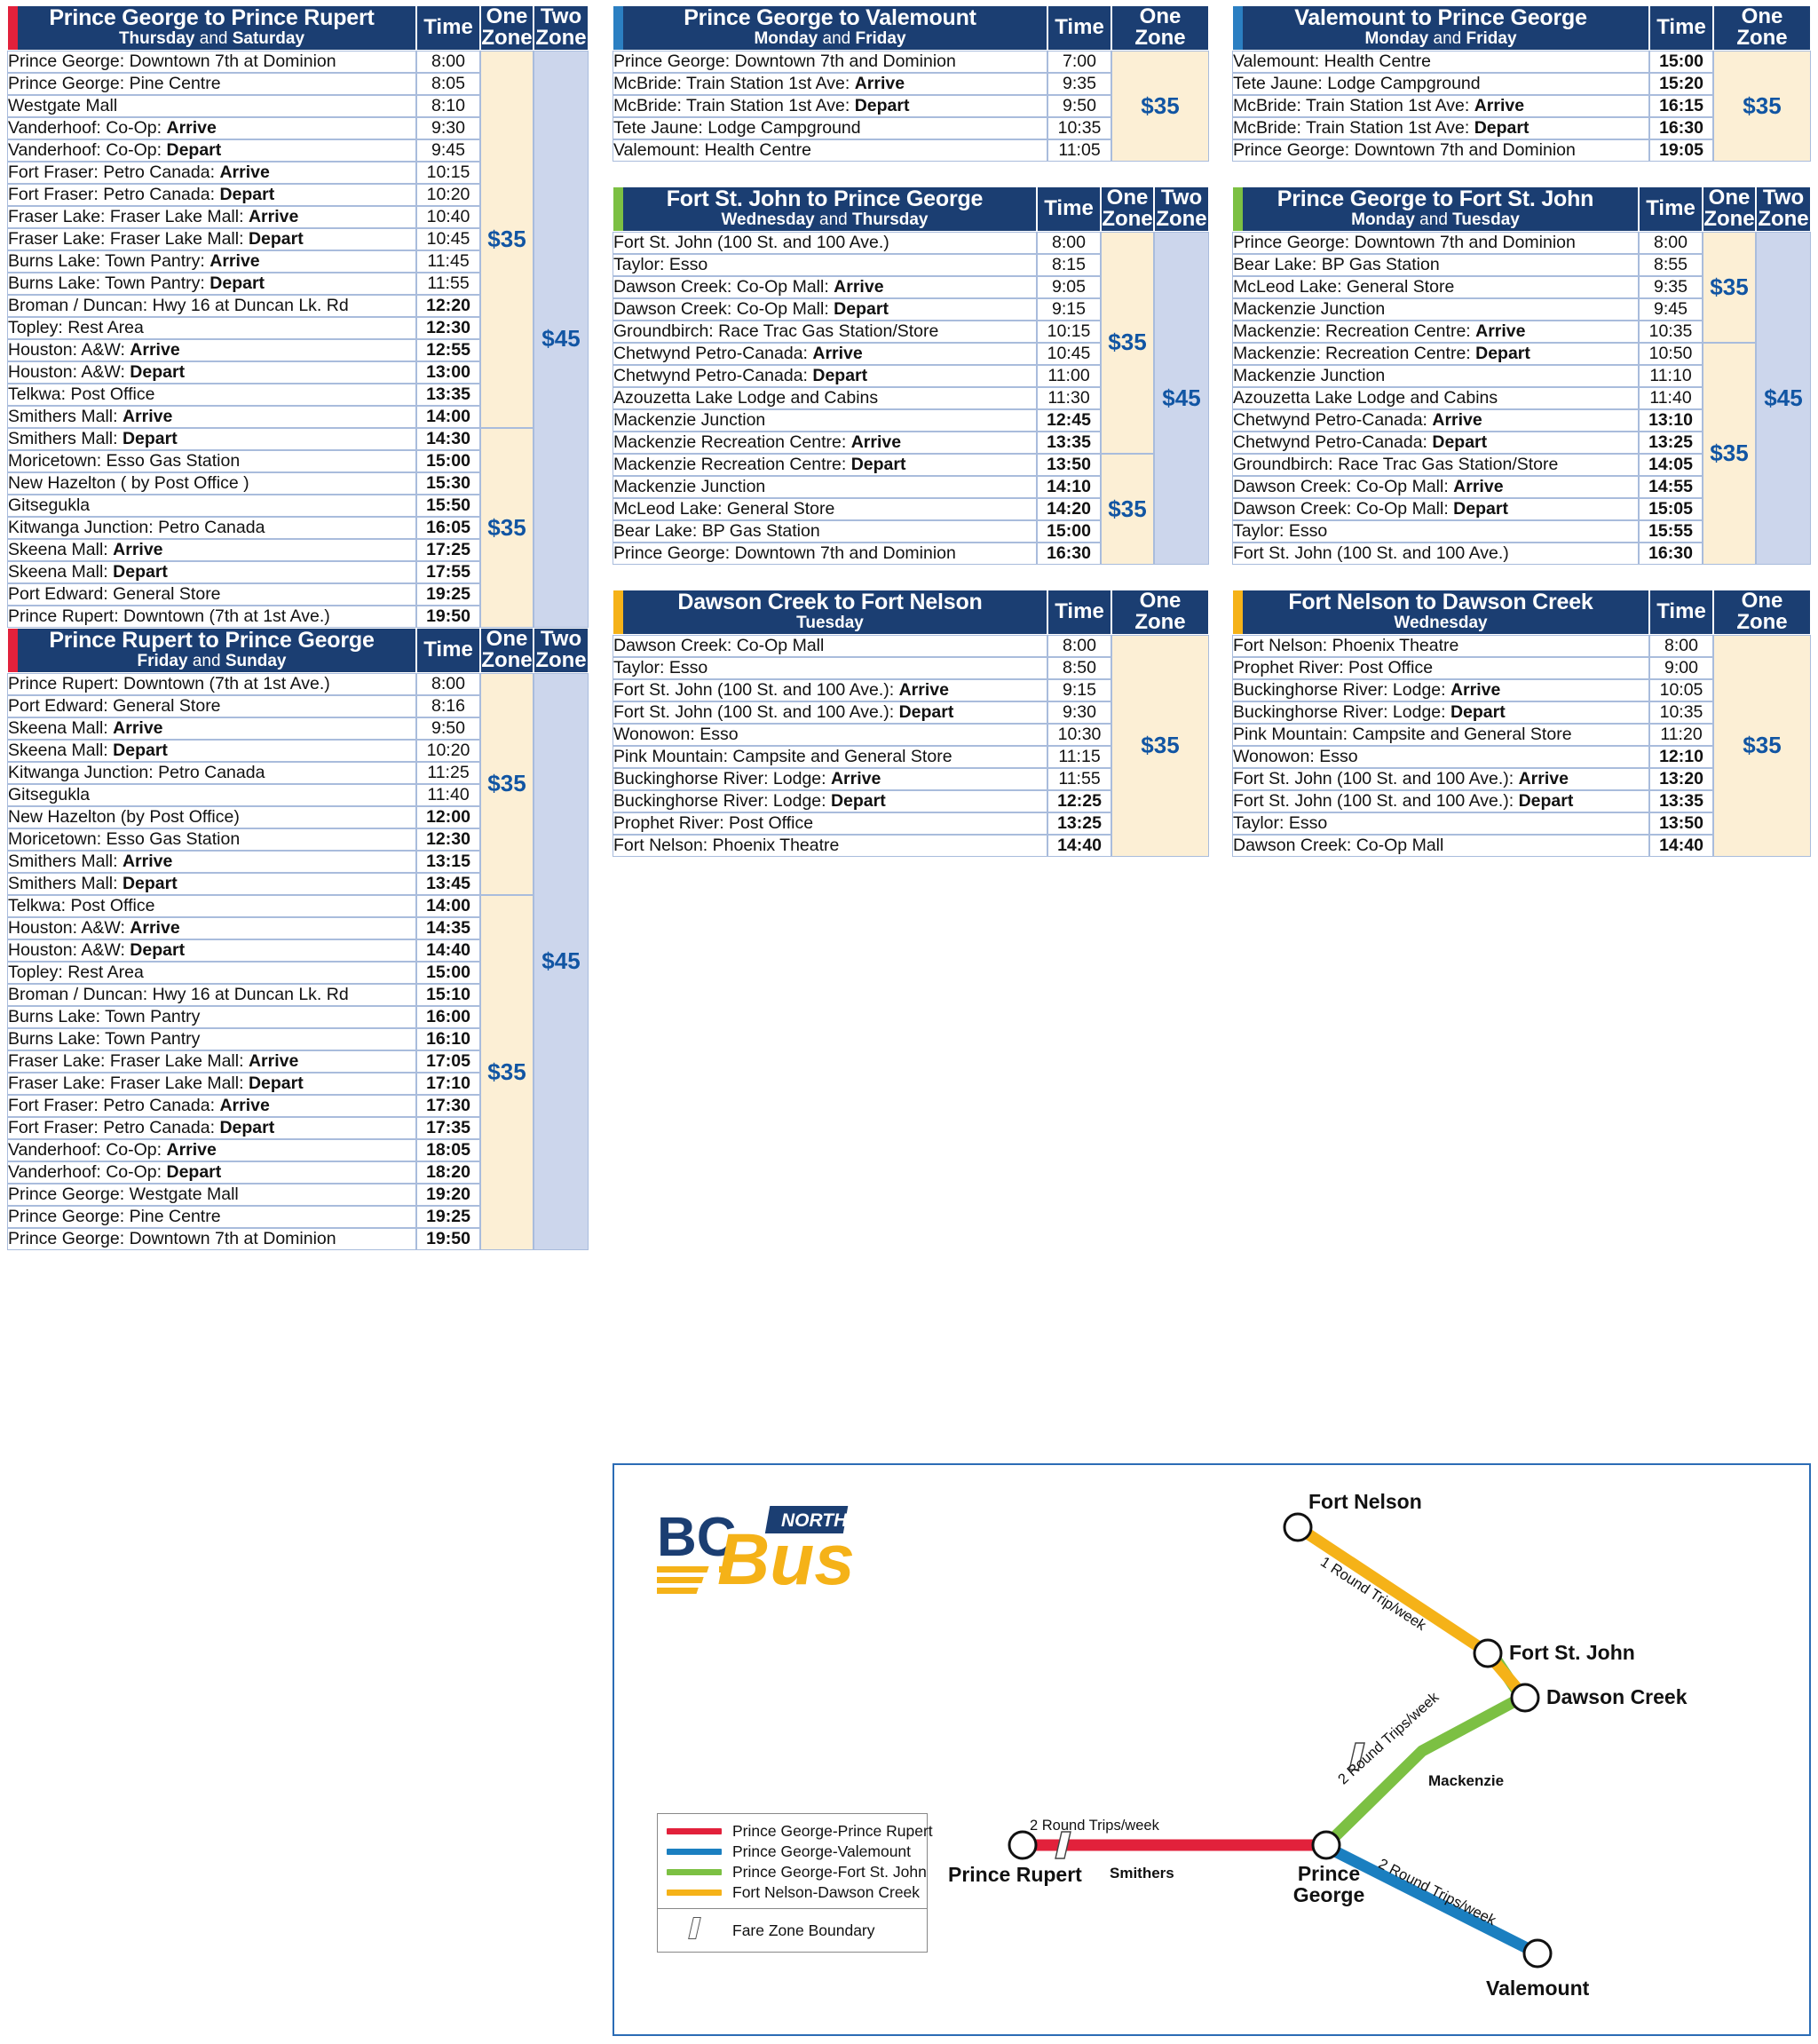 The image size is (1818, 2044). What do you see at coordinates (211, 39) in the screenshot?
I see `table-service-days: Thursday and Saturday` at bounding box center [211, 39].